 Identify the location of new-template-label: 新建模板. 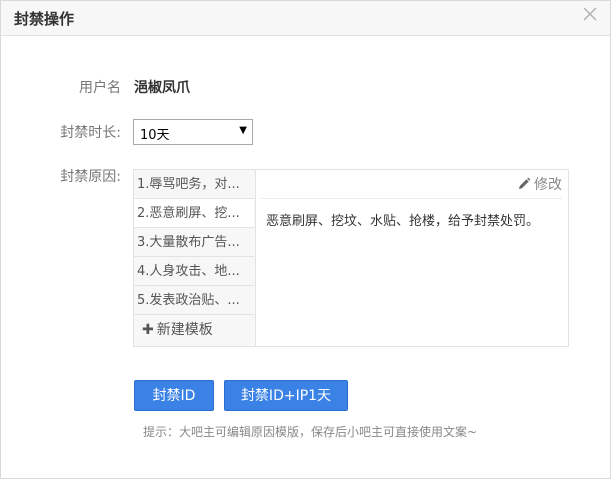
(184, 330).